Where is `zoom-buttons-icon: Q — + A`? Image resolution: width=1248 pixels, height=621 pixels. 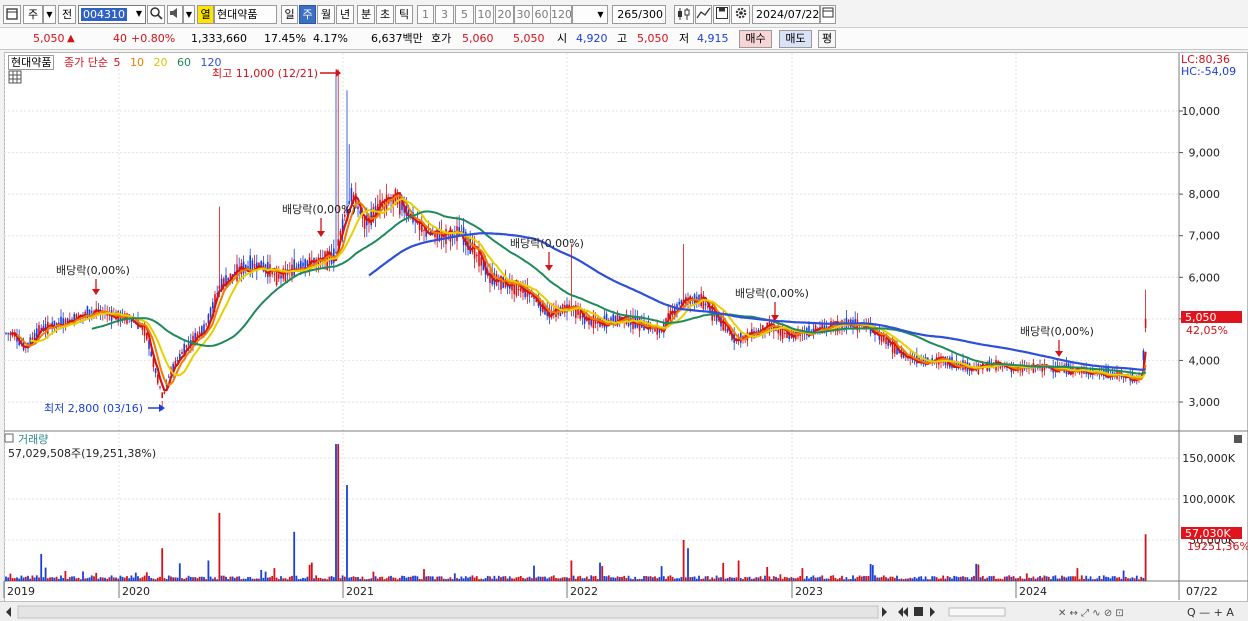 zoom-buttons-icon: Q — + A is located at coordinates (1210, 612).